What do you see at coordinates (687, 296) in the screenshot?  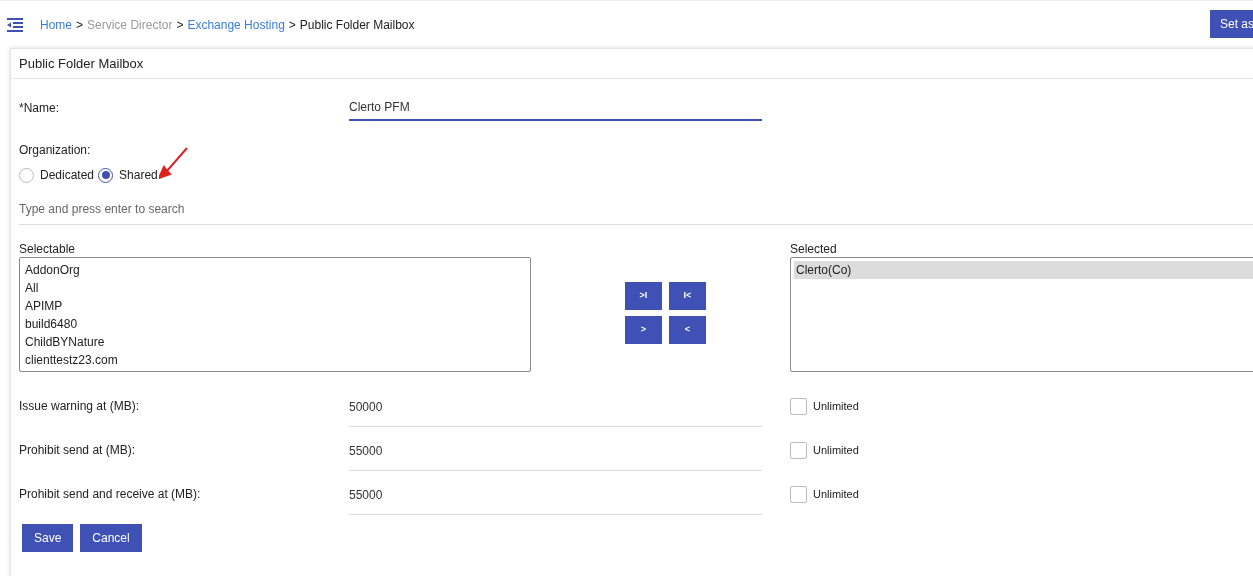 I see `transfer-button: I<` at bounding box center [687, 296].